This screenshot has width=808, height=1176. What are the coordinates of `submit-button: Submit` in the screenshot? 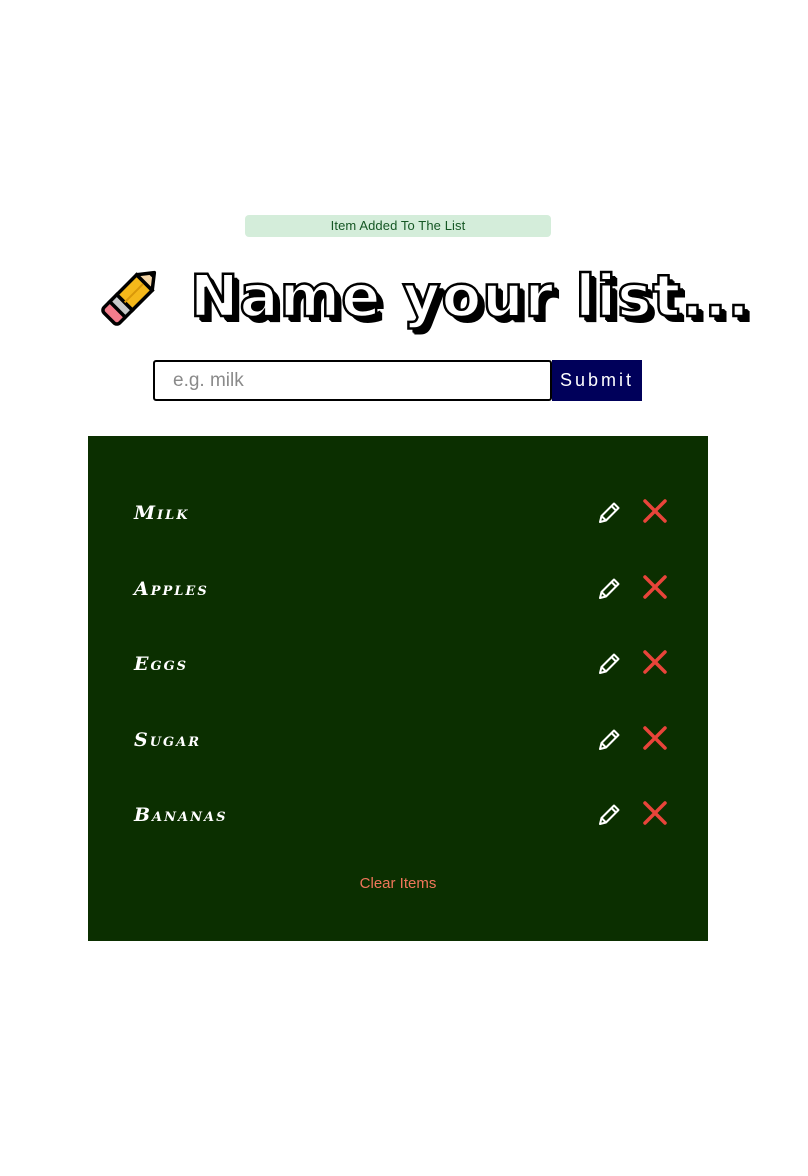 It's located at (597, 380).